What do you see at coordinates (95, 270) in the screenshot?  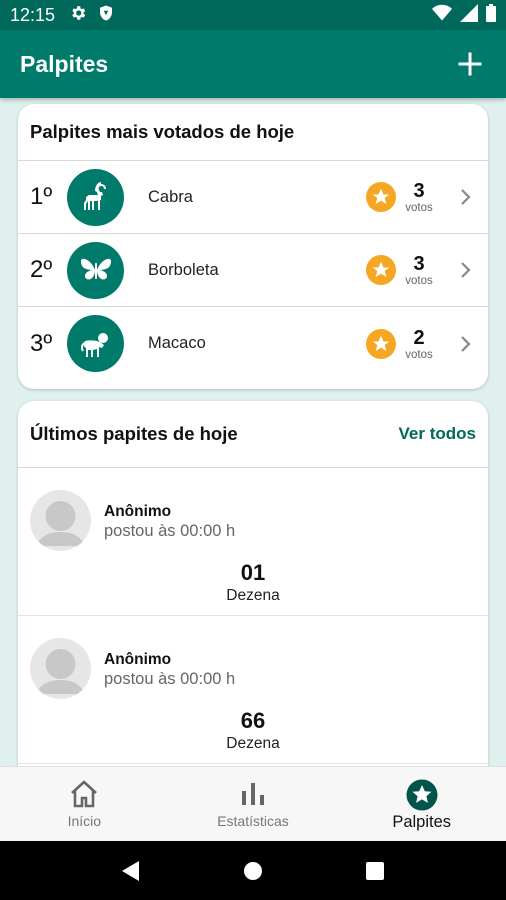 I see `butterfly-icon` at bounding box center [95, 270].